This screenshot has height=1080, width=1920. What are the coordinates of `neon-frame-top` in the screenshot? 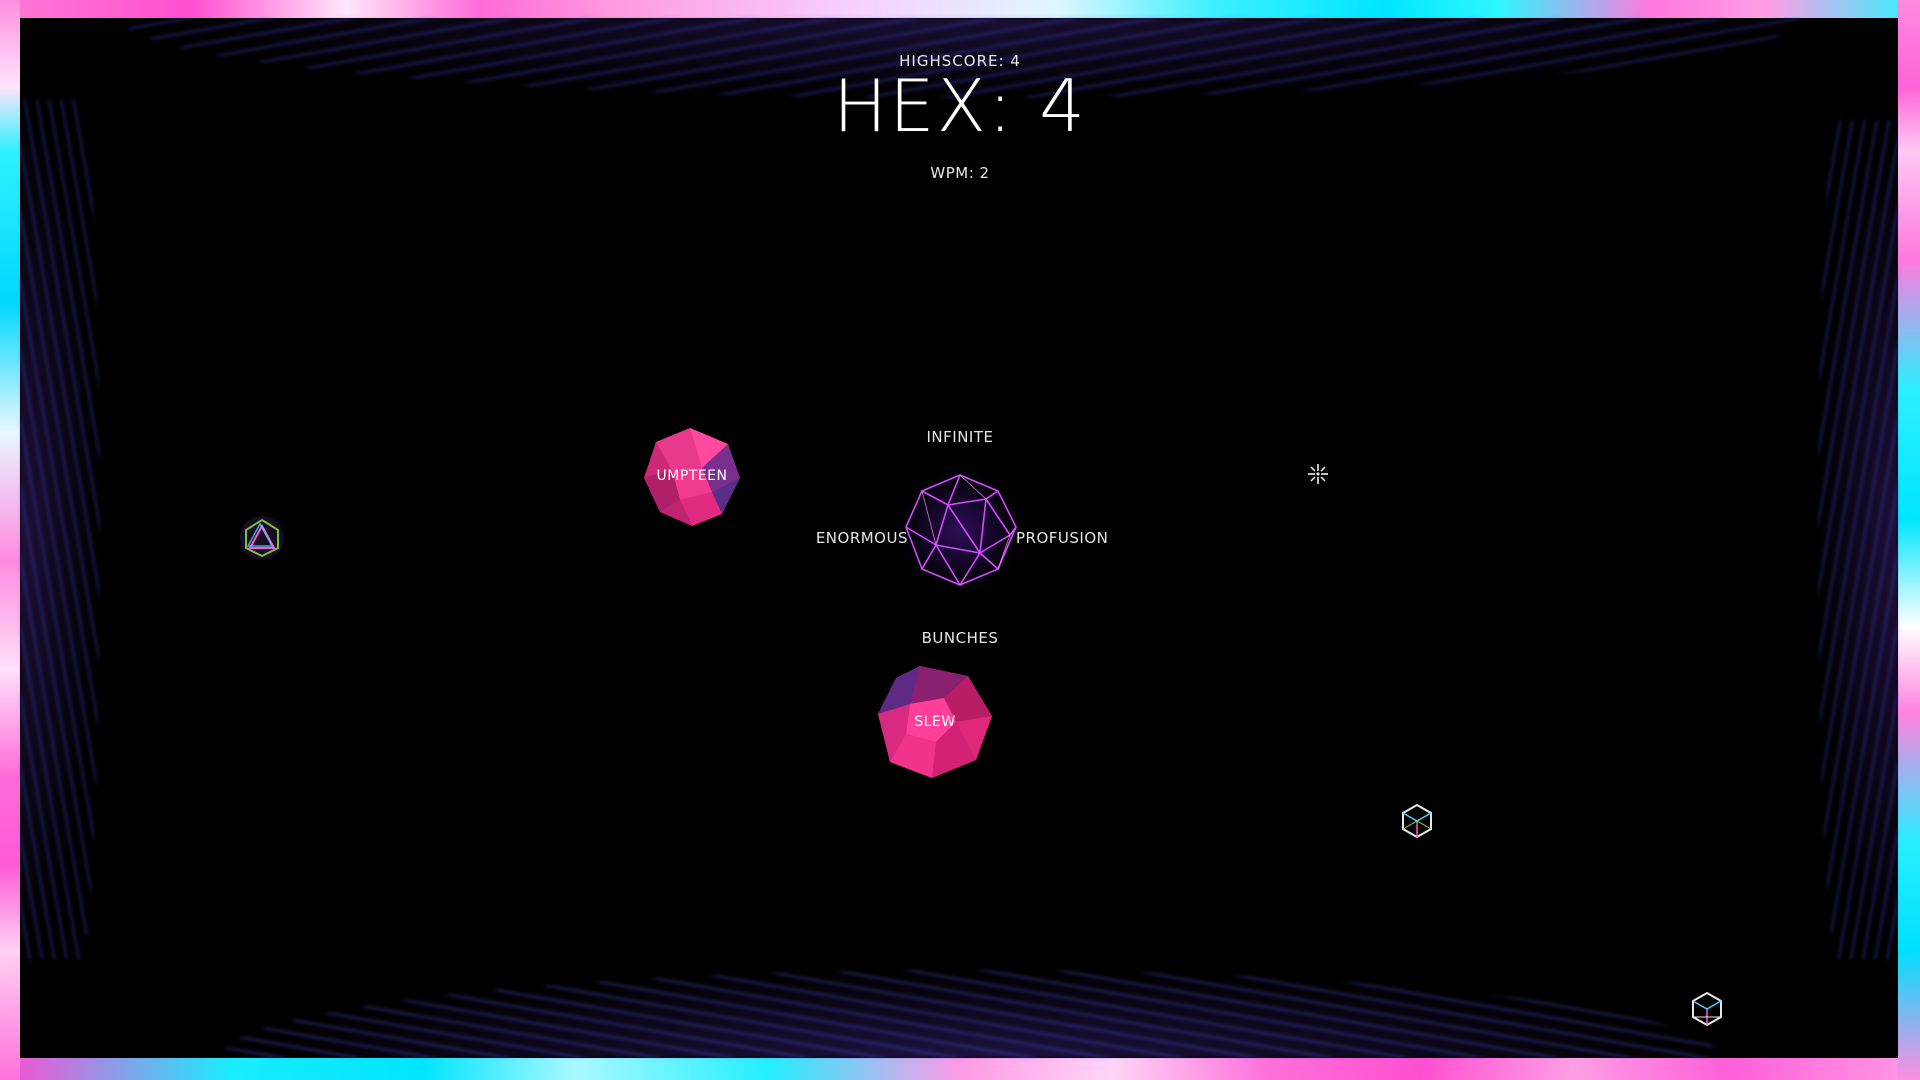 It's located at (960, 9).